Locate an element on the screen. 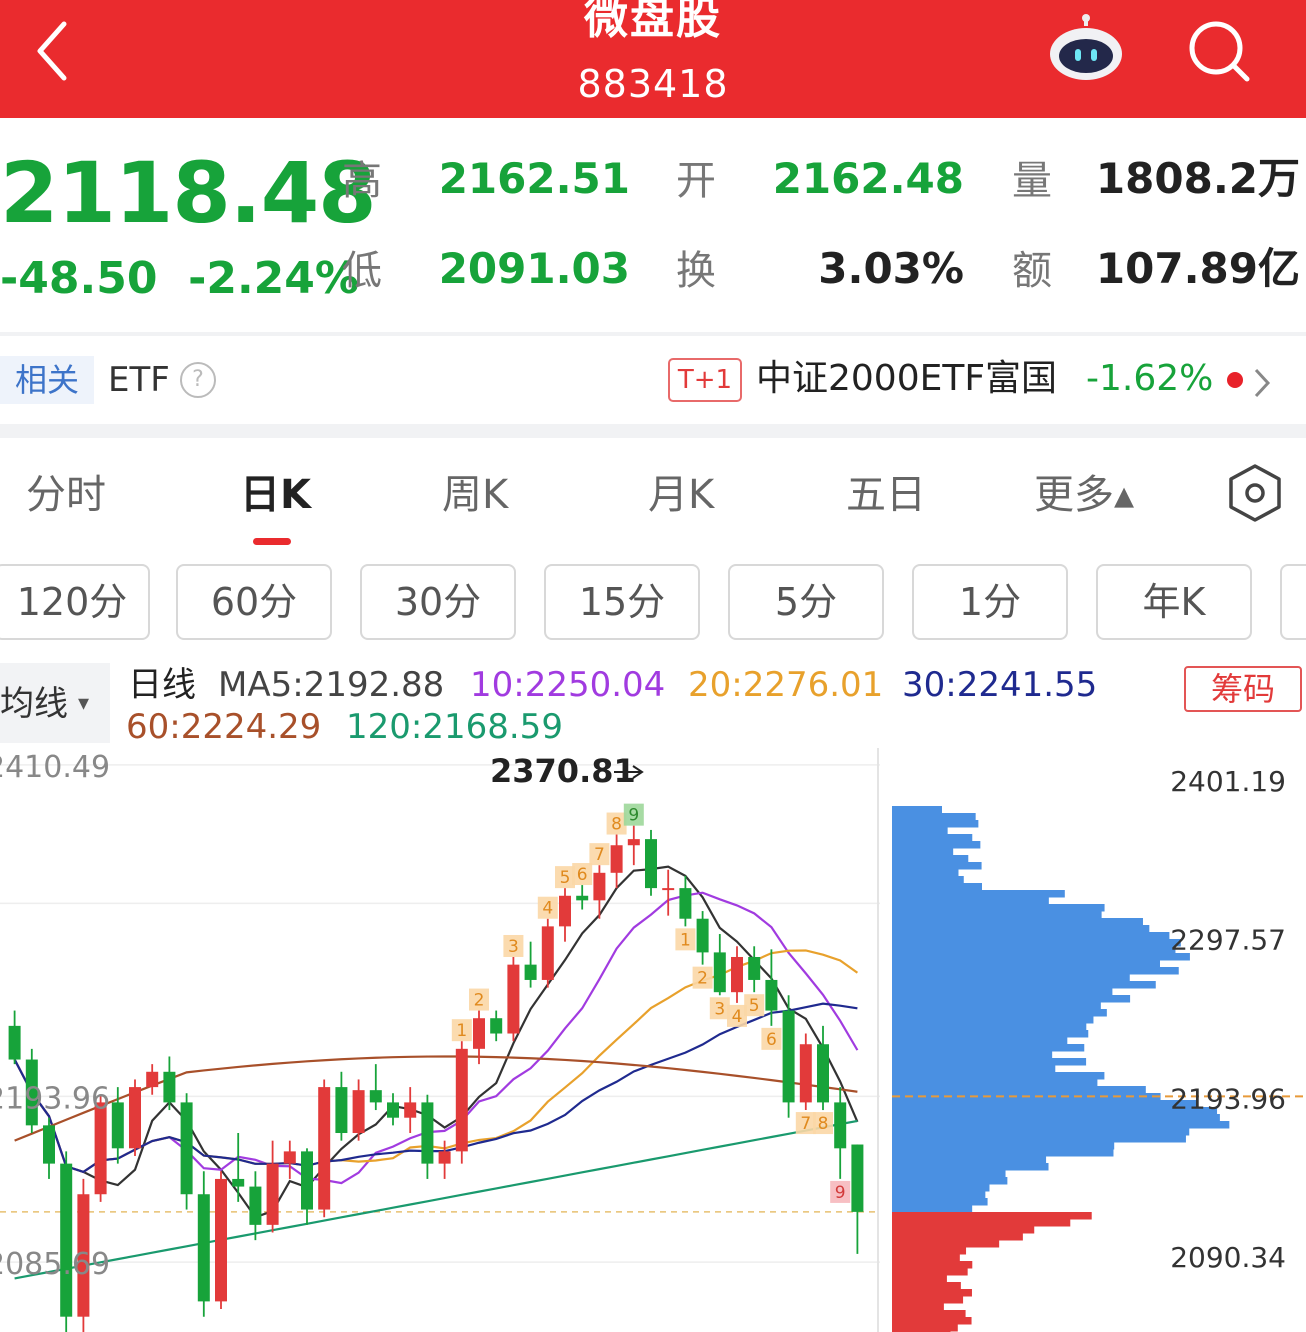  tab-intraday: 分时 is located at coordinates (66, 495).